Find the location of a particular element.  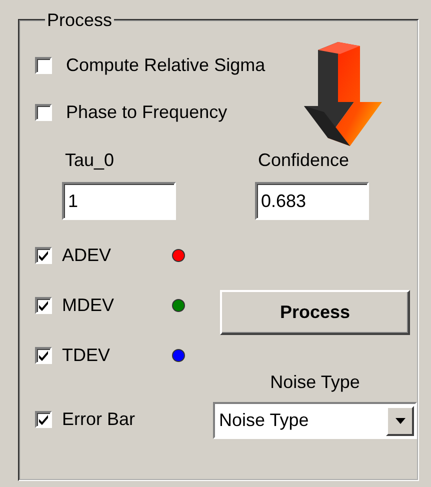

field-label: Tau_0 is located at coordinates (90, 160).